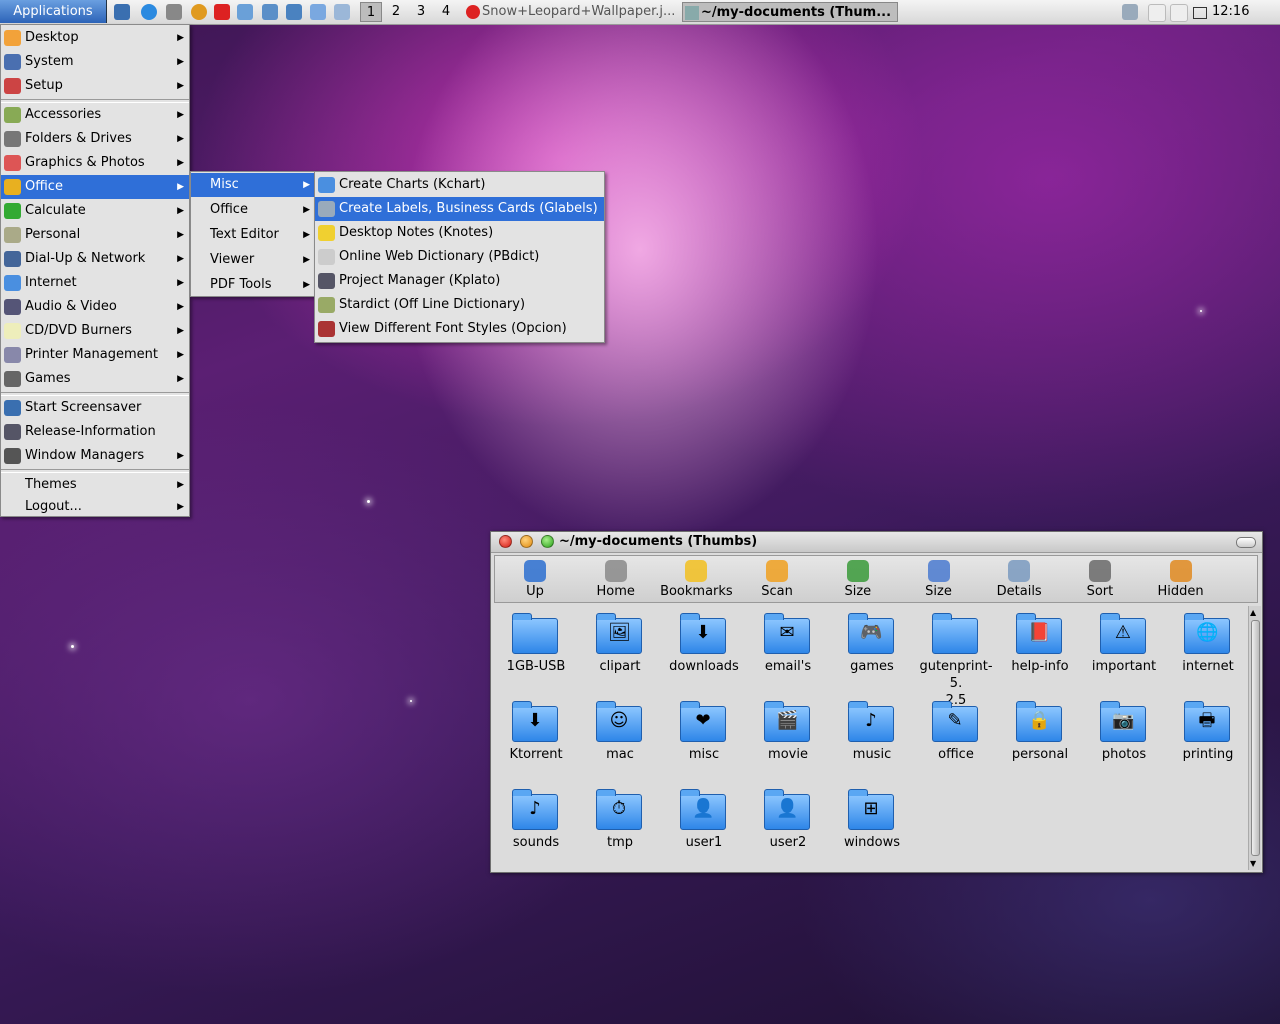 This screenshot has width=1280, height=1024. Describe the element at coordinates (95, 283) in the screenshot. I see `menu-item-internet: Internet ▶` at that location.